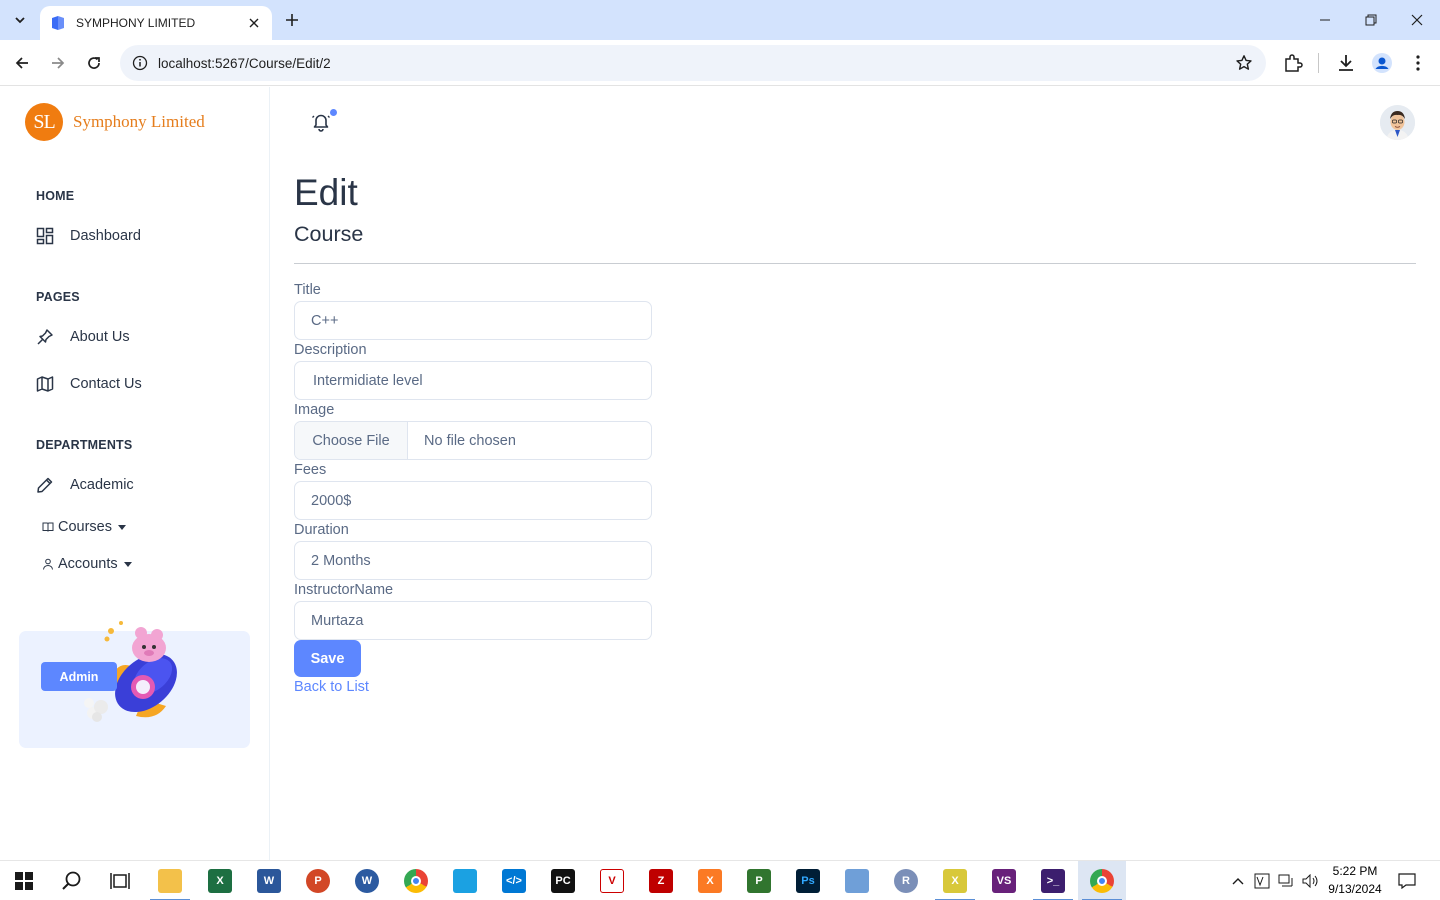 This screenshot has height=900, width=1440. I want to click on bookmark-star-icon, so click(1244, 63).